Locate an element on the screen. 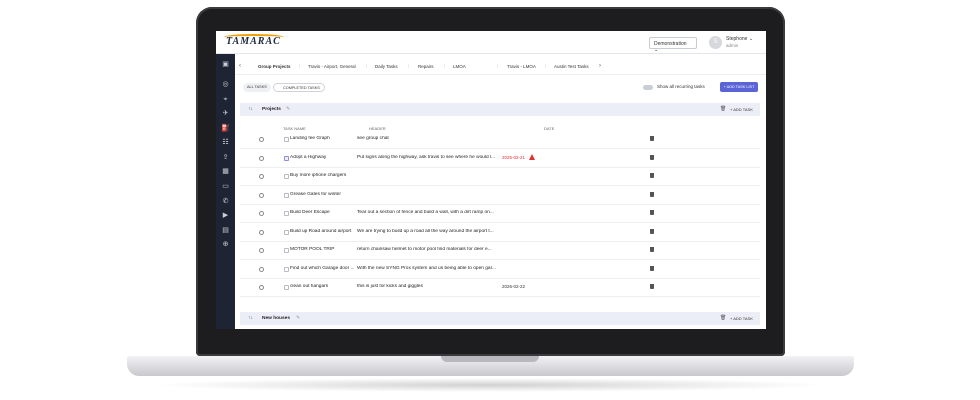 The height and width of the screenshot is (400, 980). user-role: admin is located at coordinates (732, 45).